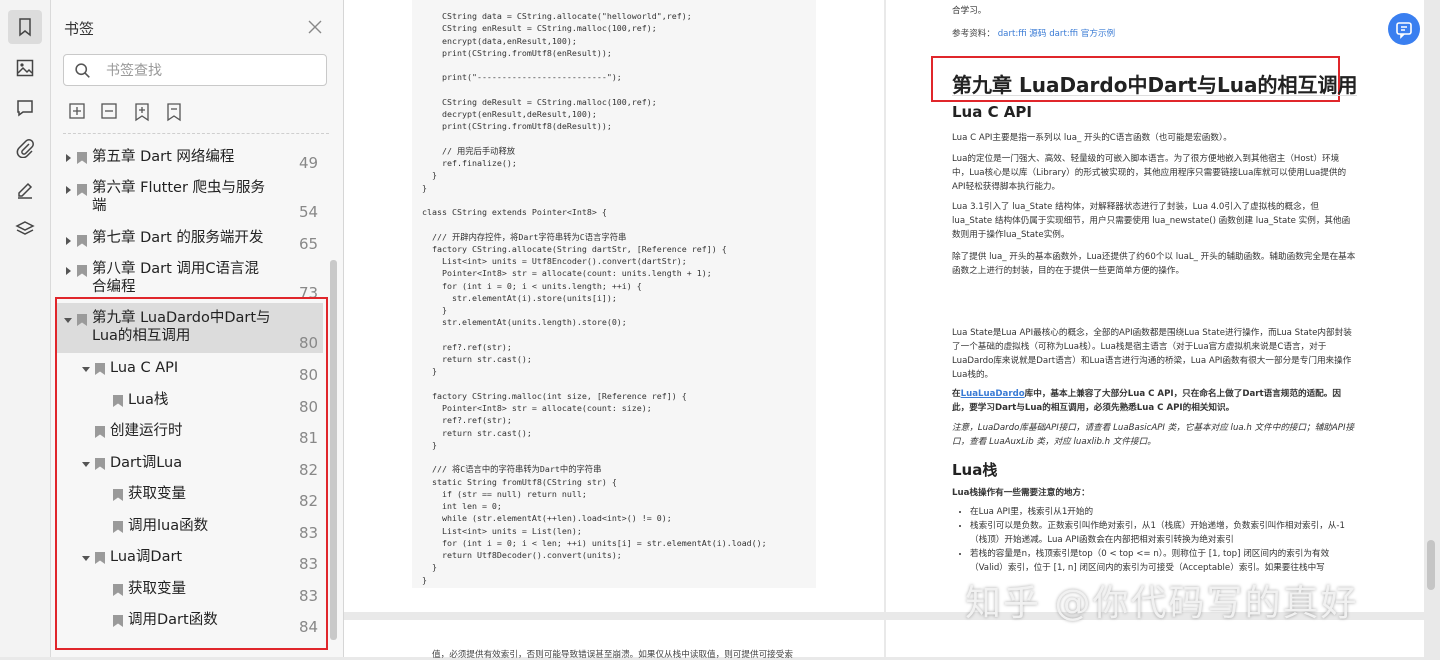 This screenshot has width=1440, height=660. I want to click on bookmark-label: 第五章 Dart 网络编程, so click(163, 157).